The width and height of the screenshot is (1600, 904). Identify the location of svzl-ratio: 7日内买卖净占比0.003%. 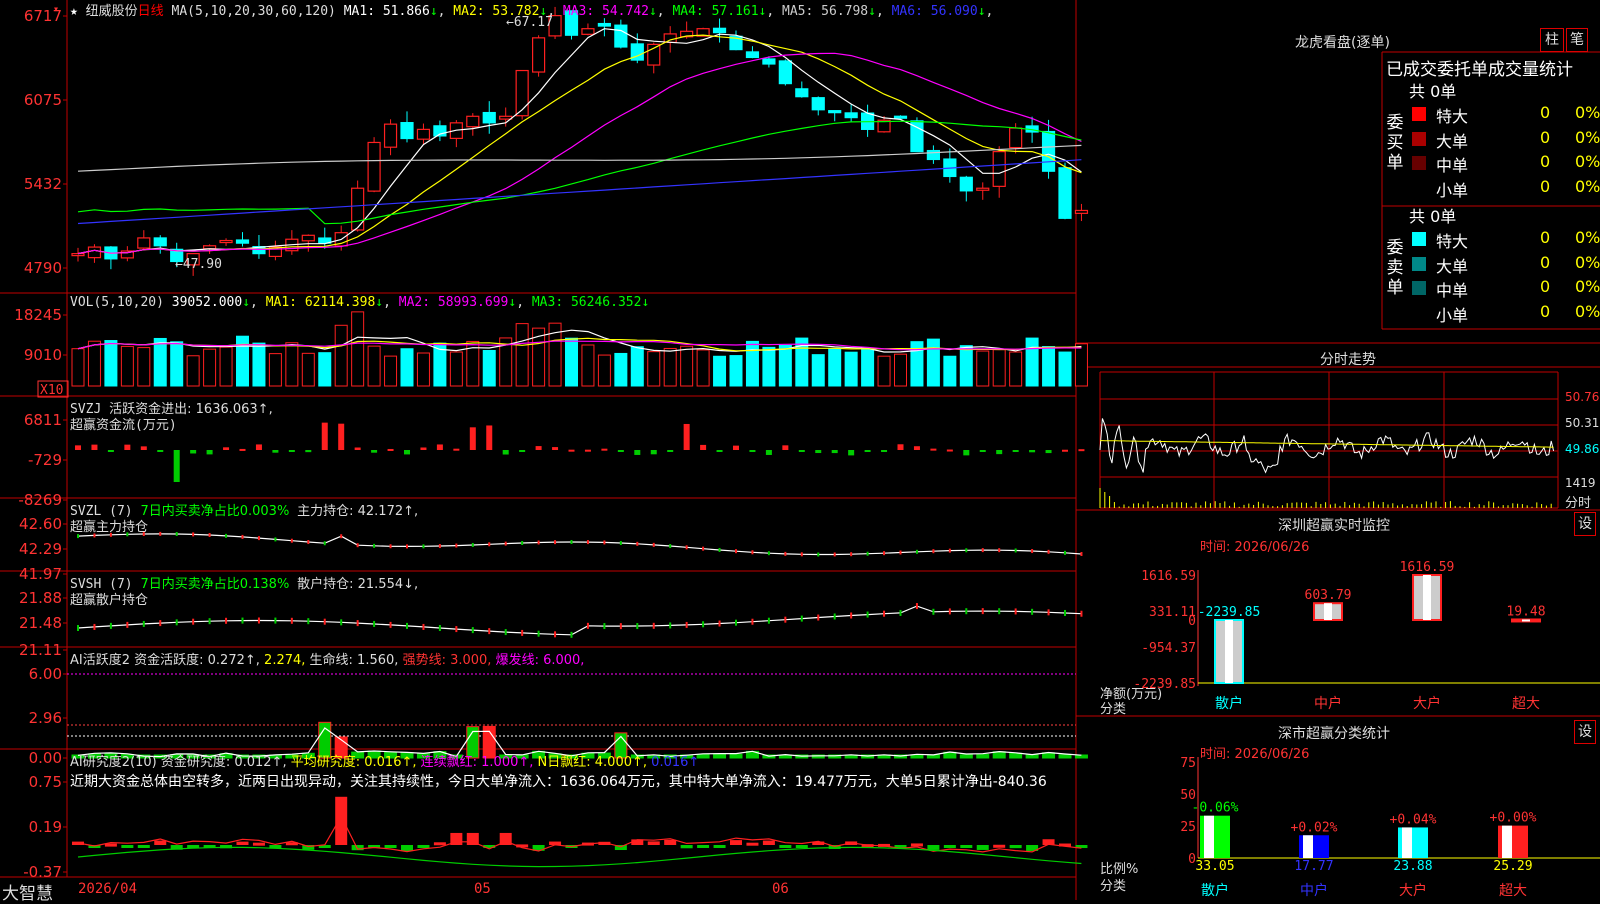
(215, 511).